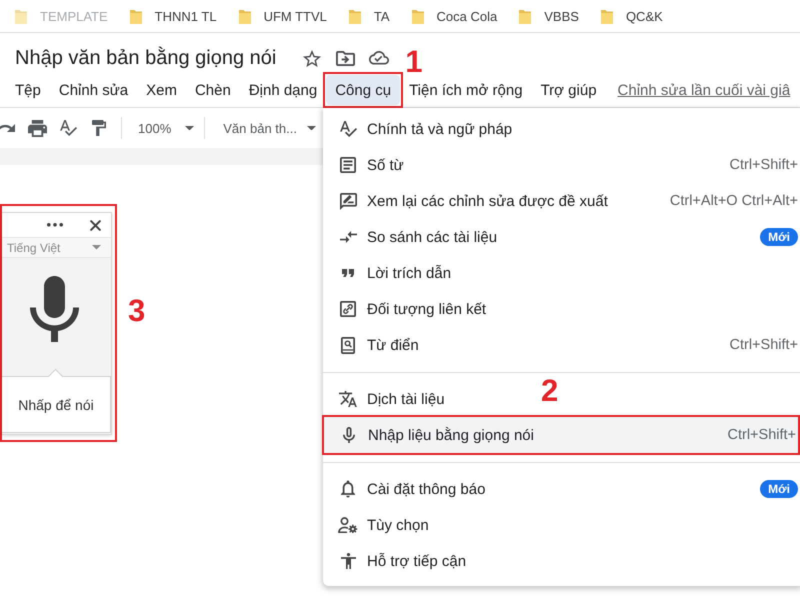  I want to click on callout-number: 1, so click(413, 61).